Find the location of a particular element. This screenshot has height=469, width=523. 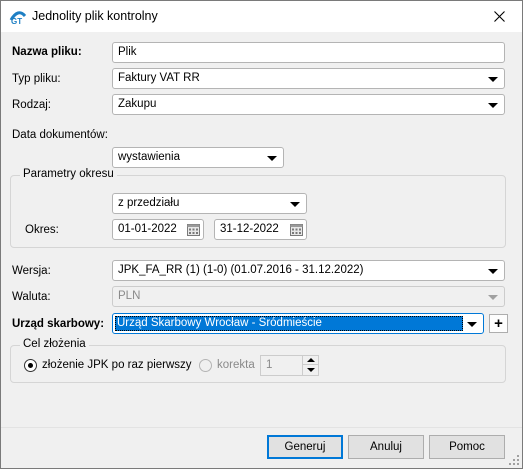

zakres-value: z przedziału is located at coordinates (149, 203).